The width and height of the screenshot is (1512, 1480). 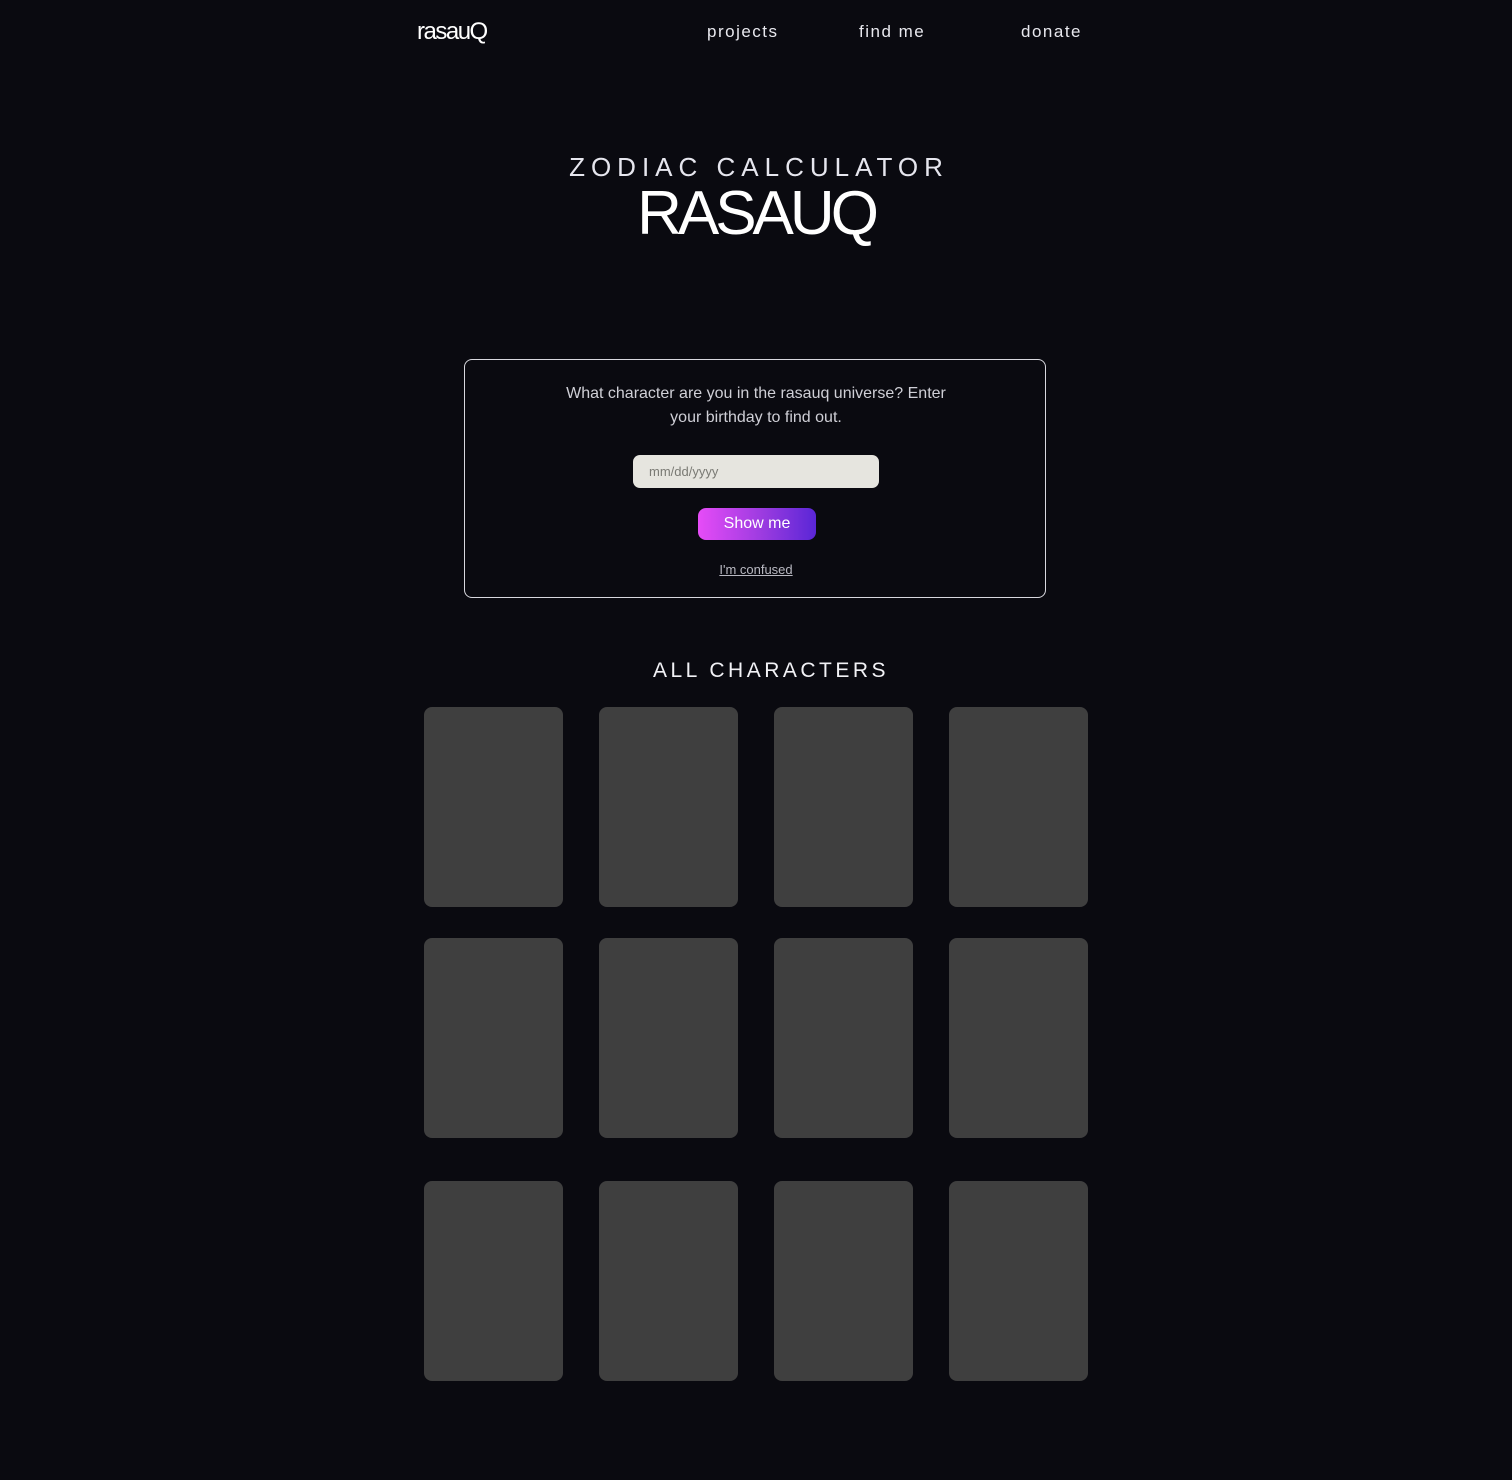 I want to click on all-characters-heading: ALL CHARACTERS, so click(x=771, y=670).